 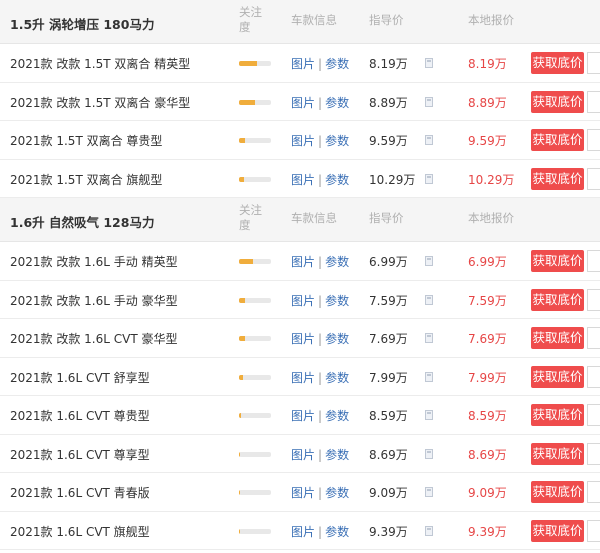 What do you see at coordinates (487, 262) in the screenshot?
I see `local-price: 6.99万` at bounding box center [487, 262].